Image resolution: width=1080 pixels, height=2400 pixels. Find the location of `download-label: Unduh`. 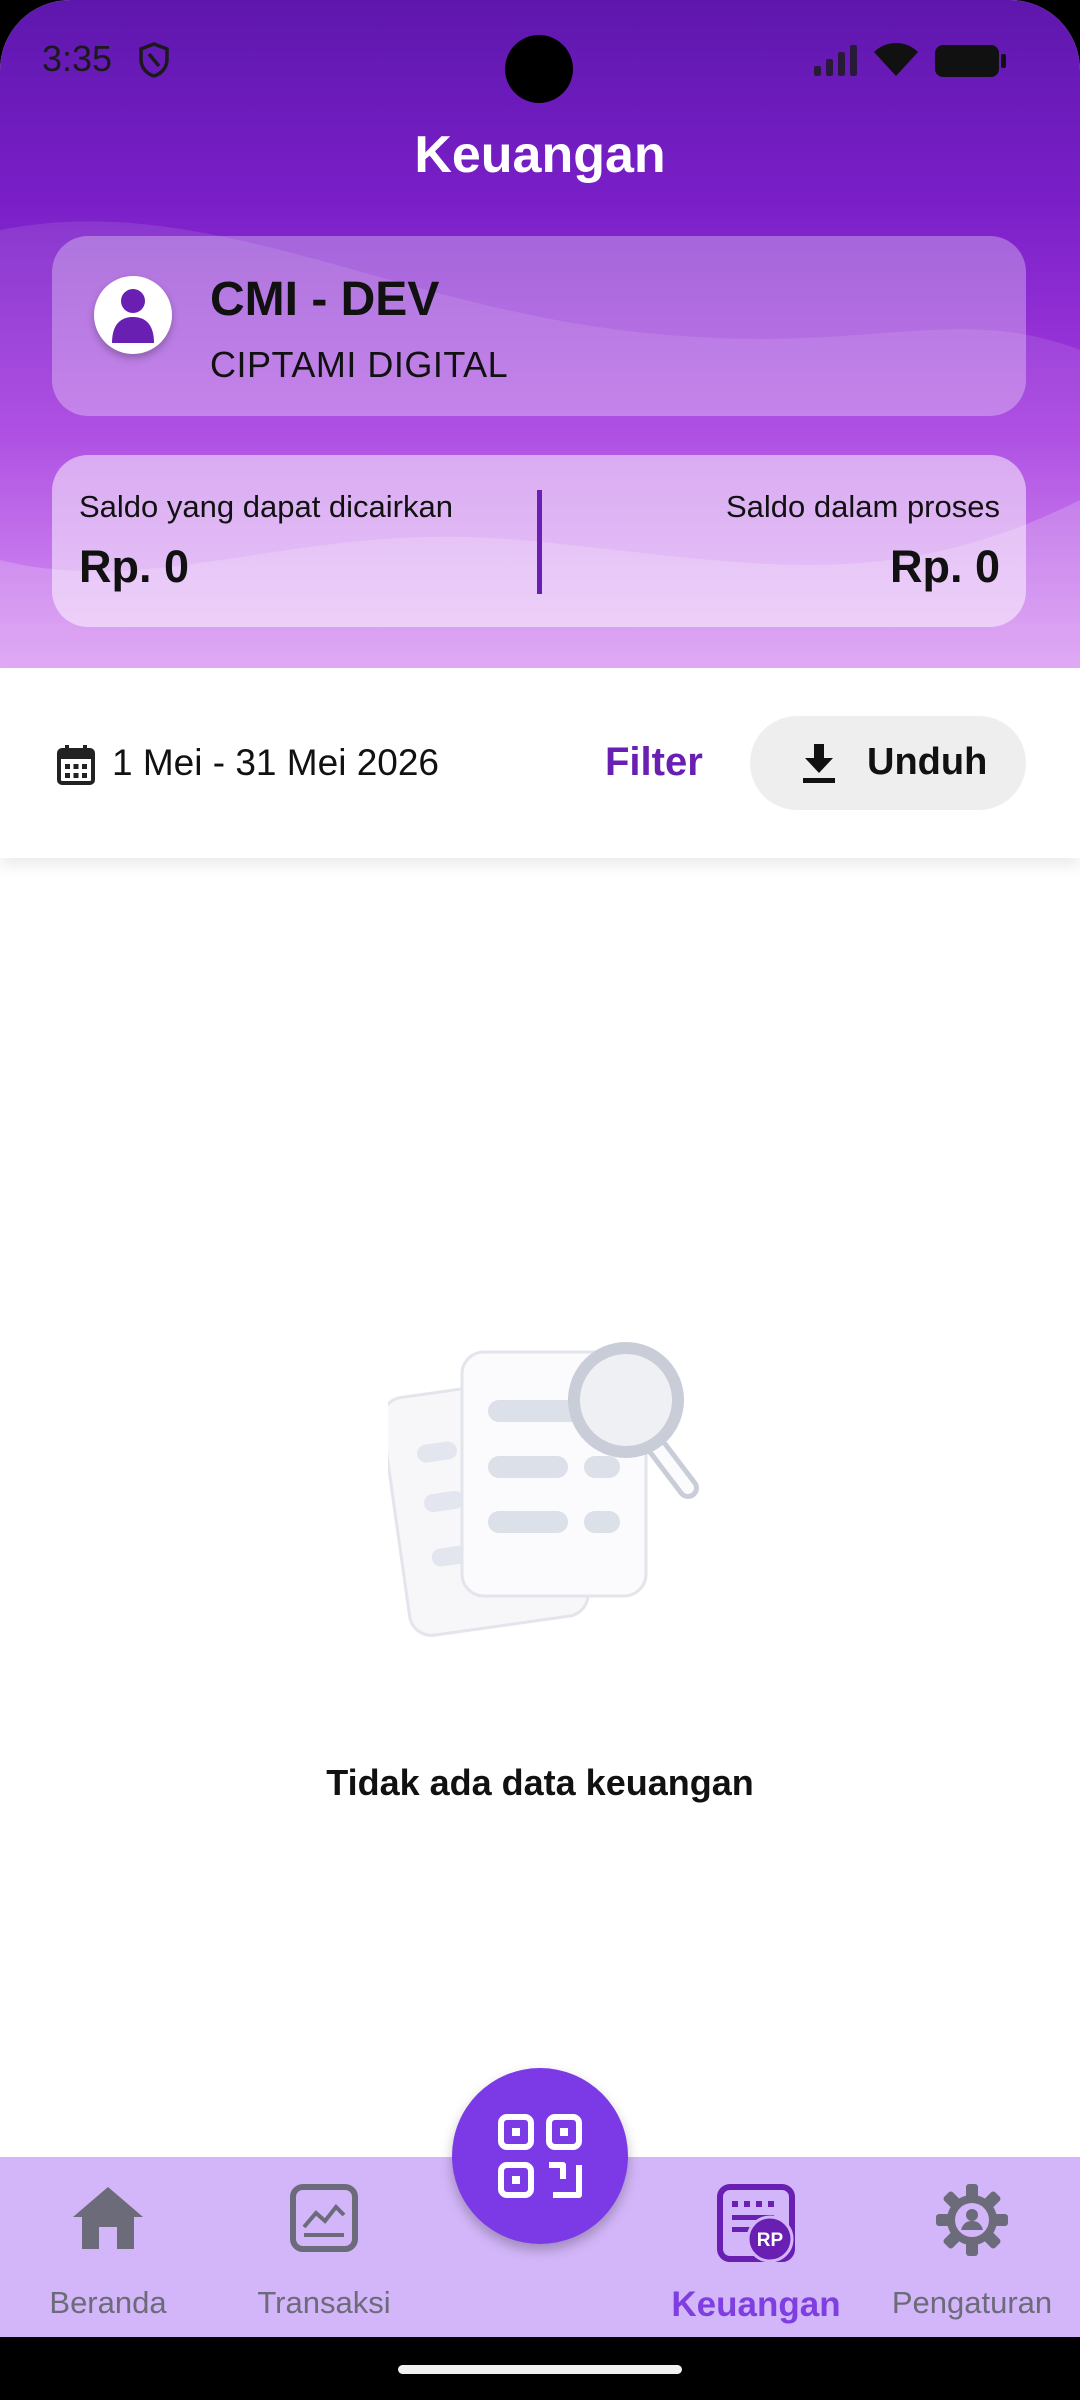

download-label: Unduh is located at coordinates (927, 762).